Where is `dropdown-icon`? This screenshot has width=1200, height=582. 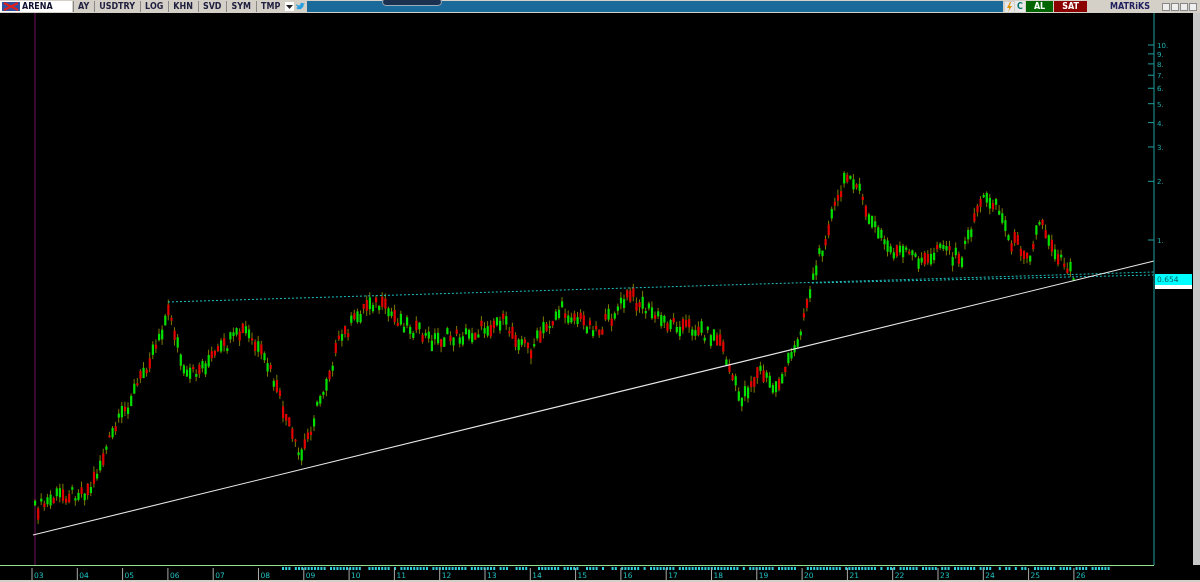
dropdown-icon is located at coordinates (290, 6).